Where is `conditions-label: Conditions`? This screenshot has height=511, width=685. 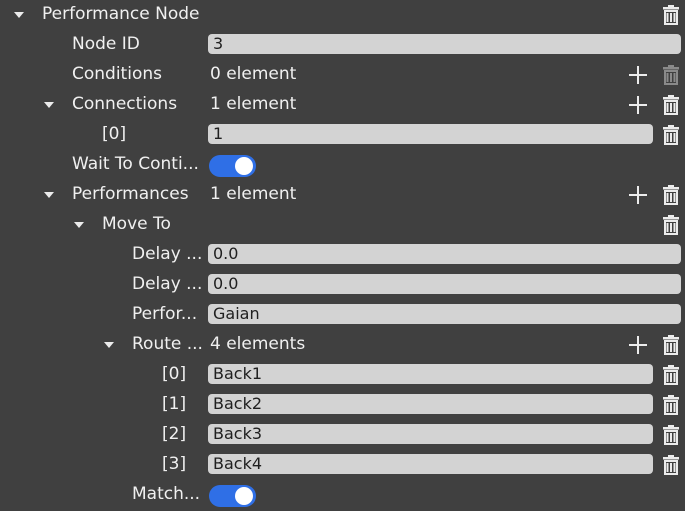
conditions-label: Conditions is located at coordinates (117, 74).